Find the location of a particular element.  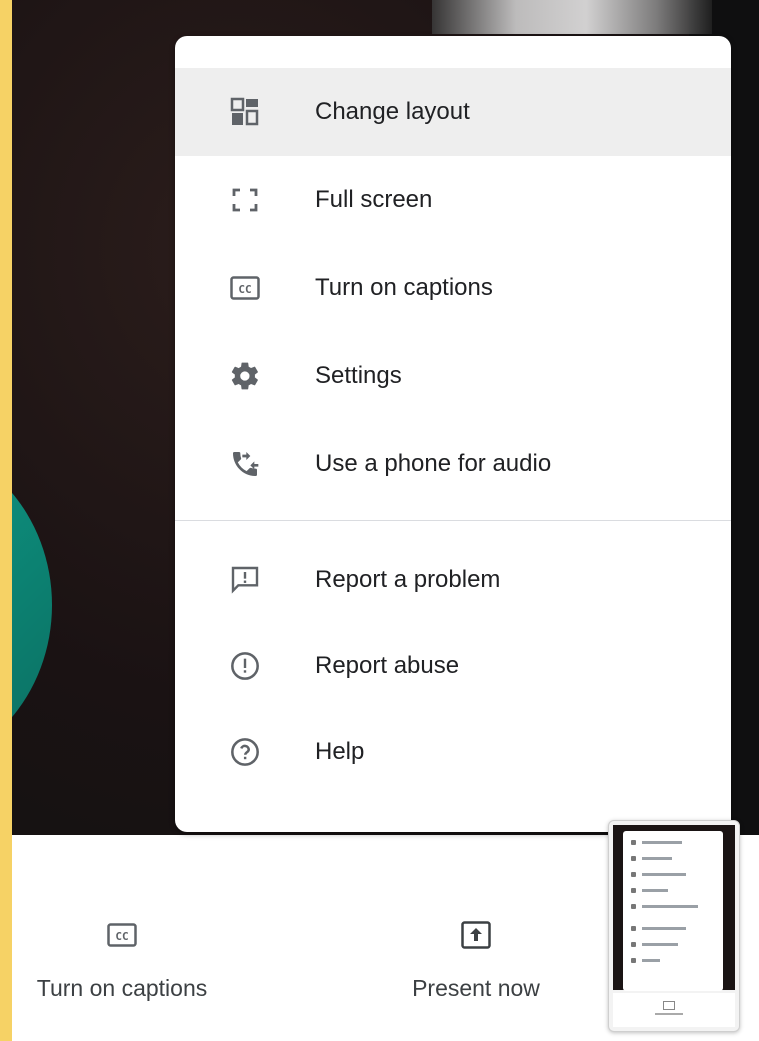

menu-item-label: Turn on captions is located at coordinates (404, 287).